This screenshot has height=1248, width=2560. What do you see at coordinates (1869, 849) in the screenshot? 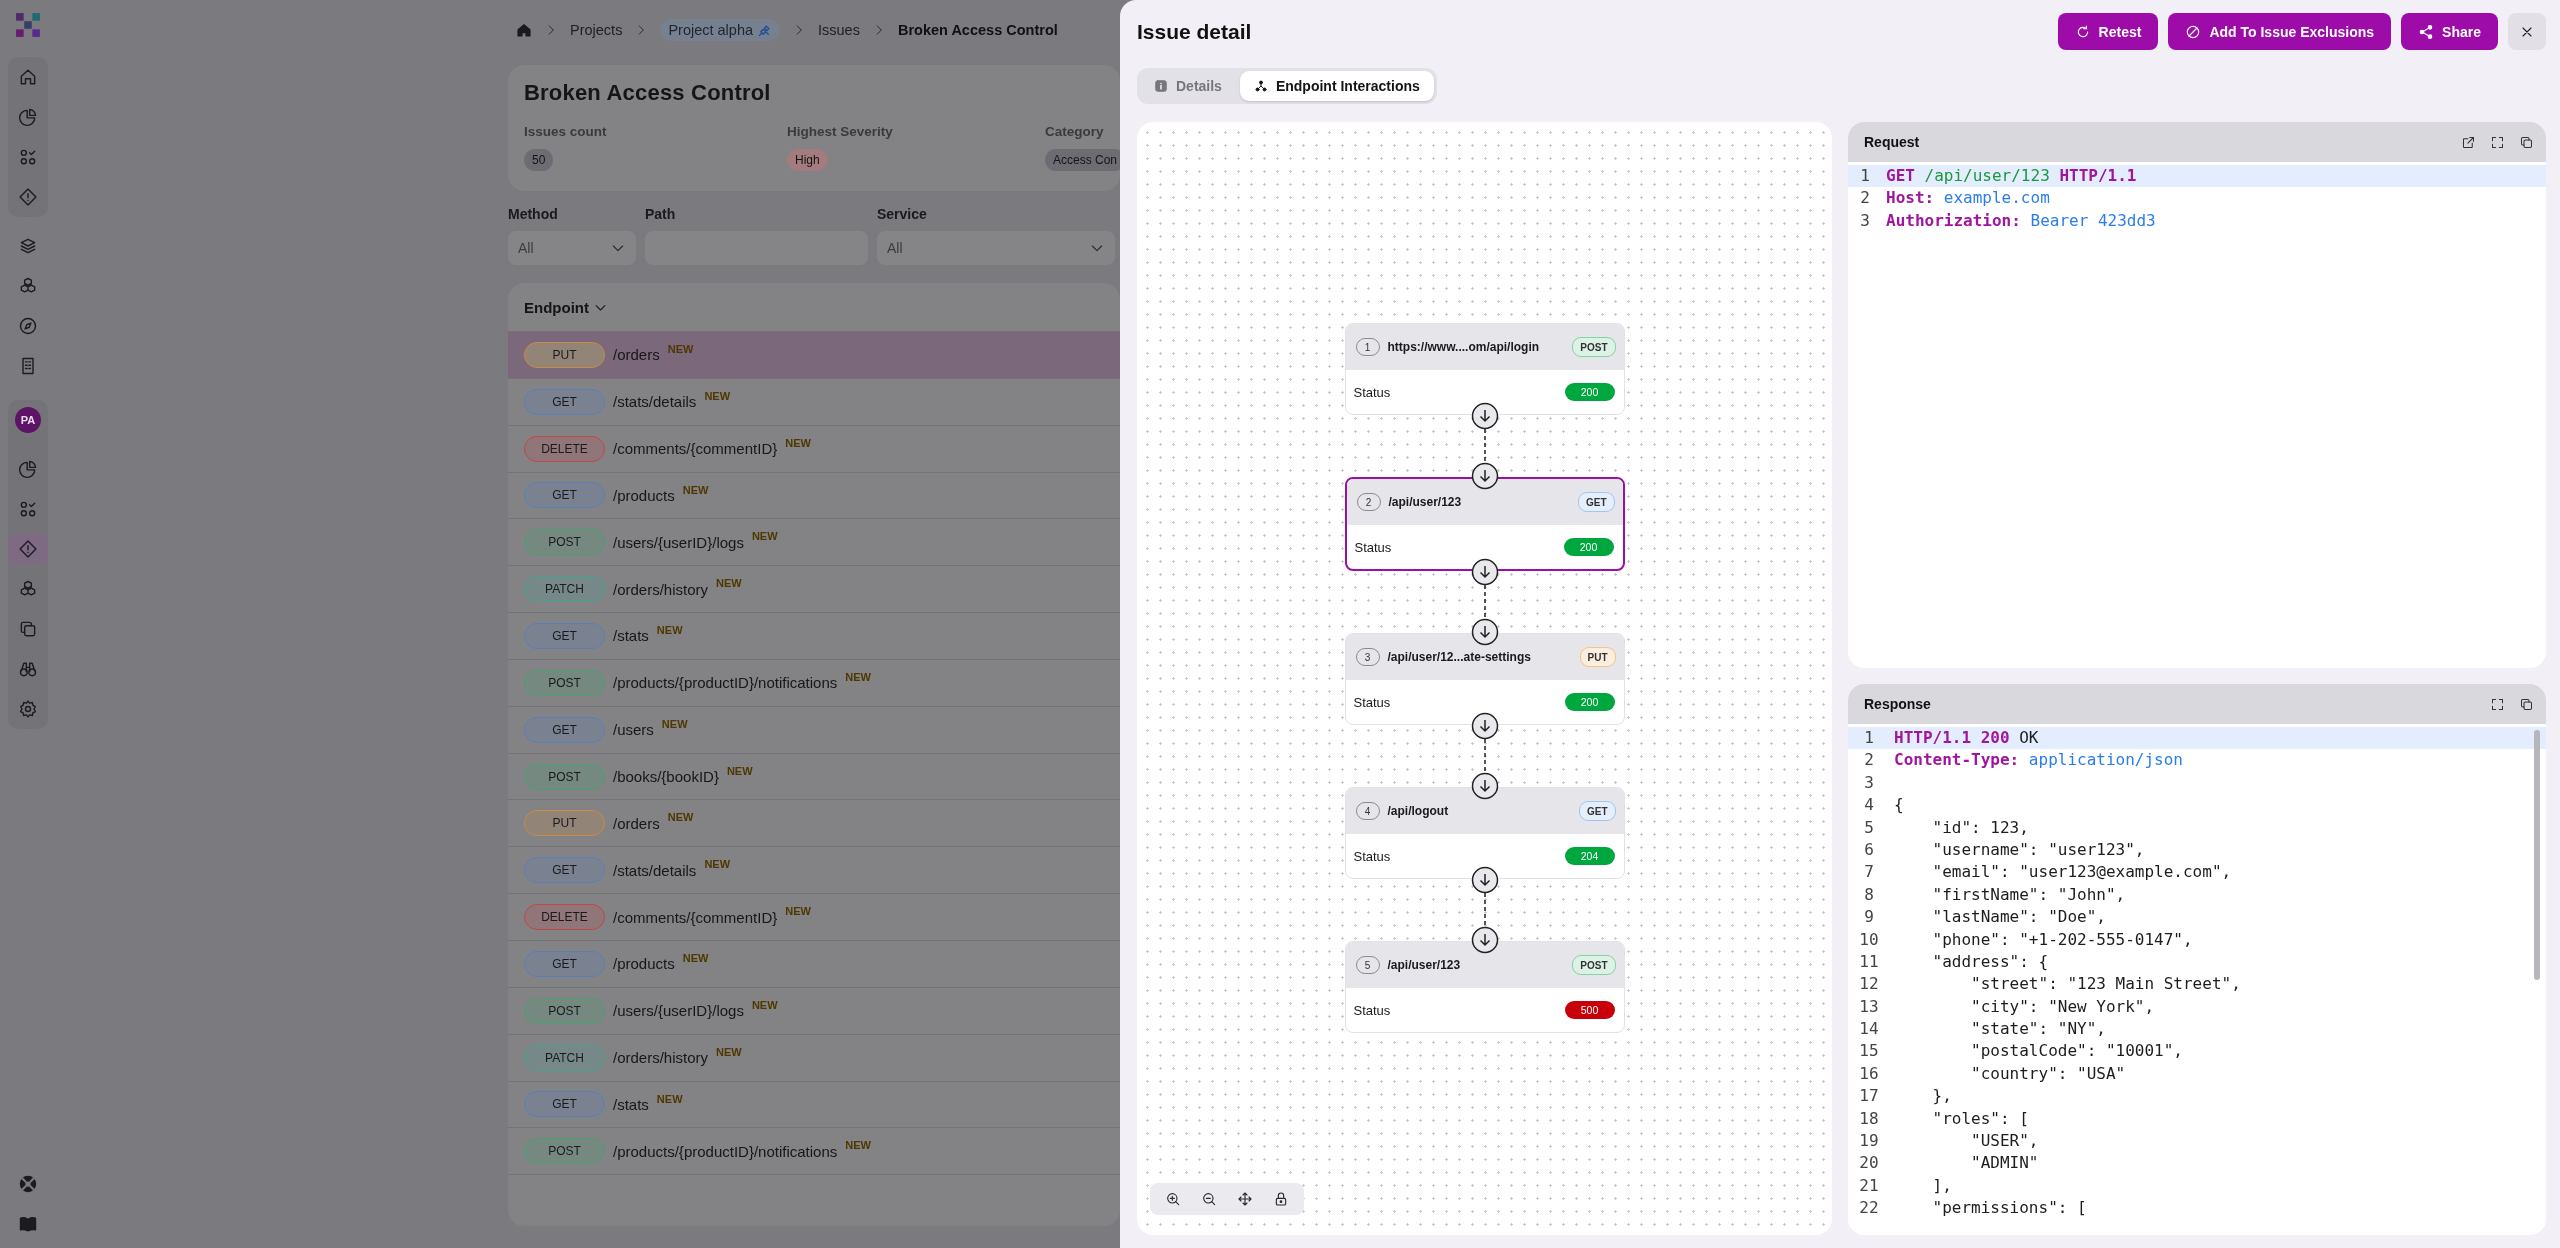
I see `line-number: 6` at bounding box center [1869, 849].